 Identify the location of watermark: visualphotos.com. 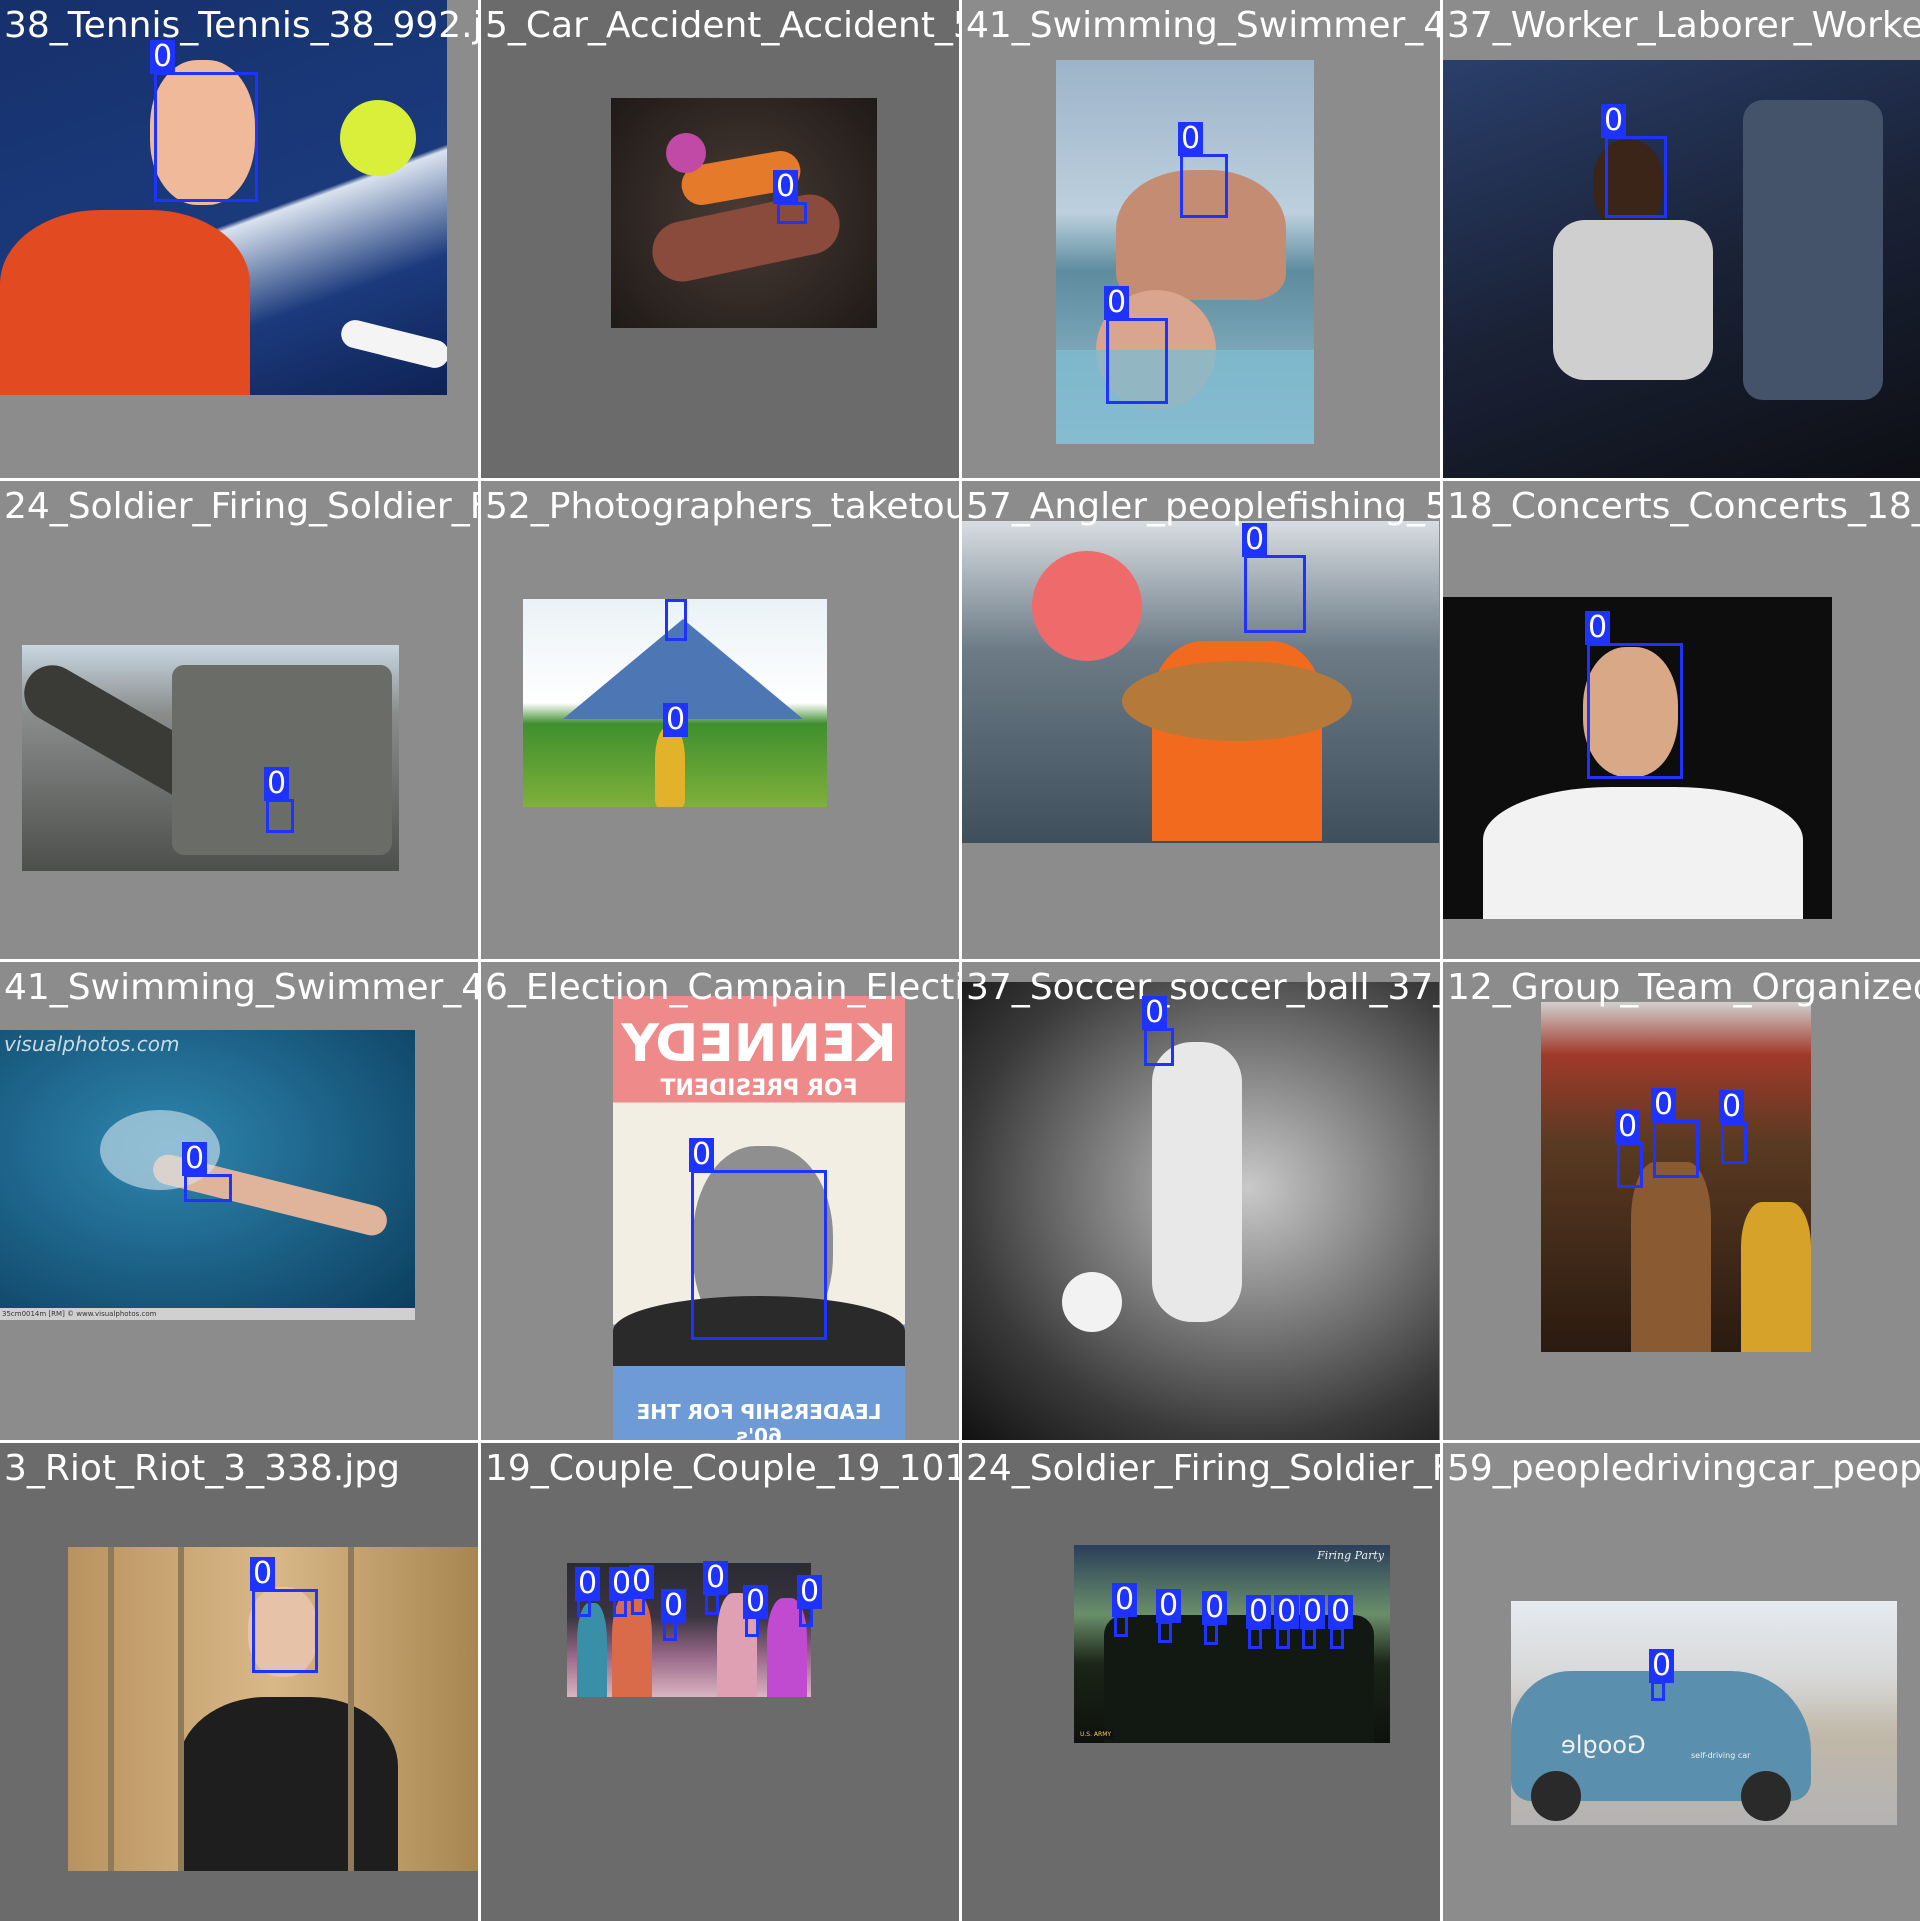
(92, 1044).